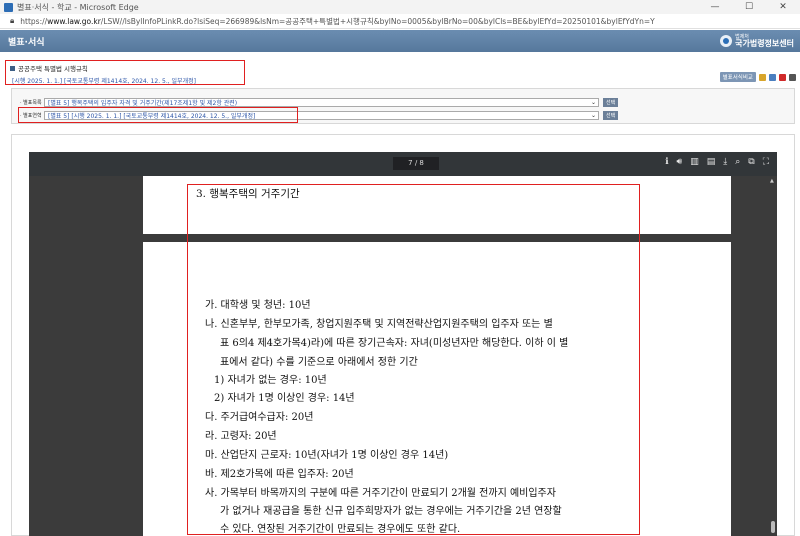  Describe the element at coordinates (772, 181) in the screenshot. I see `scroll-up-icon: ▲` at that location.